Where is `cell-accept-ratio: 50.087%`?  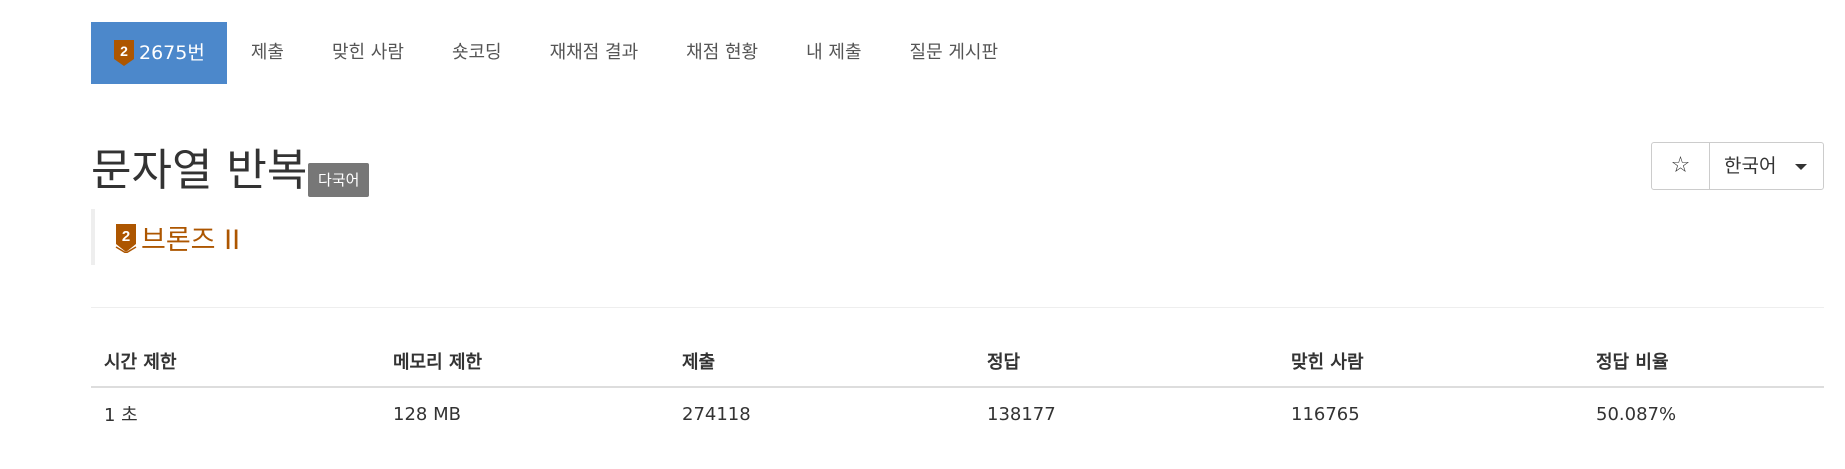
cell-accept-ratio: 50.087% is located at coordinates (1636, 414).